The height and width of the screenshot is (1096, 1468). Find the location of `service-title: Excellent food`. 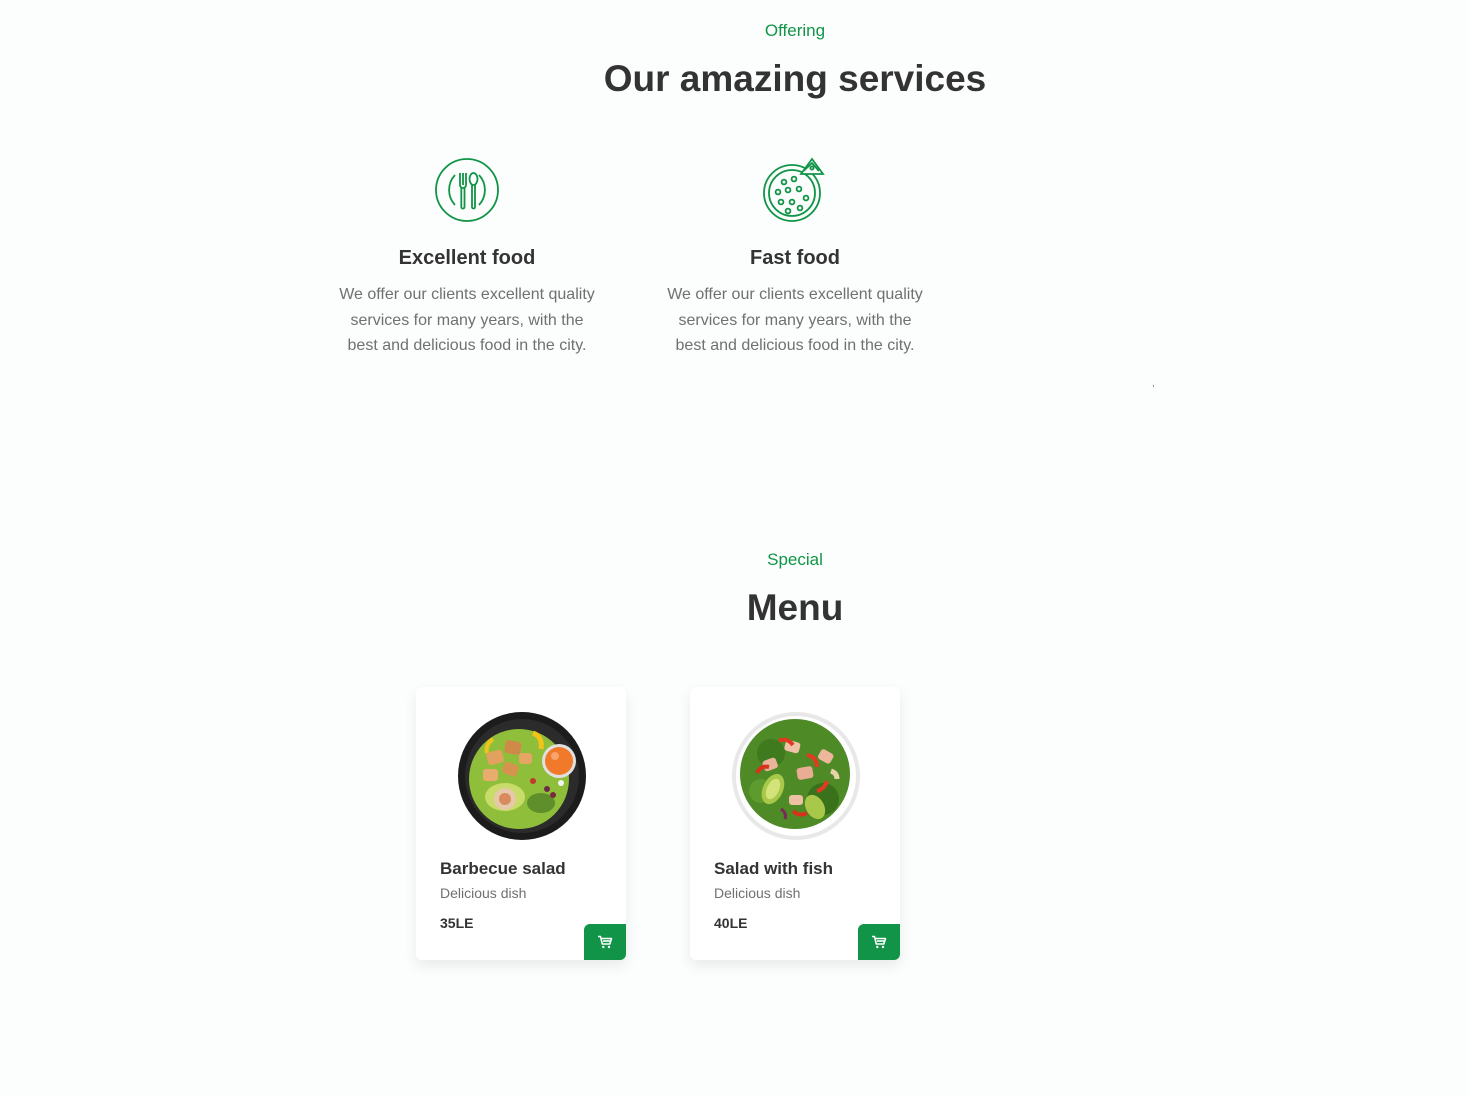

service-title: Excellent food is located at coordinates (467, 258).